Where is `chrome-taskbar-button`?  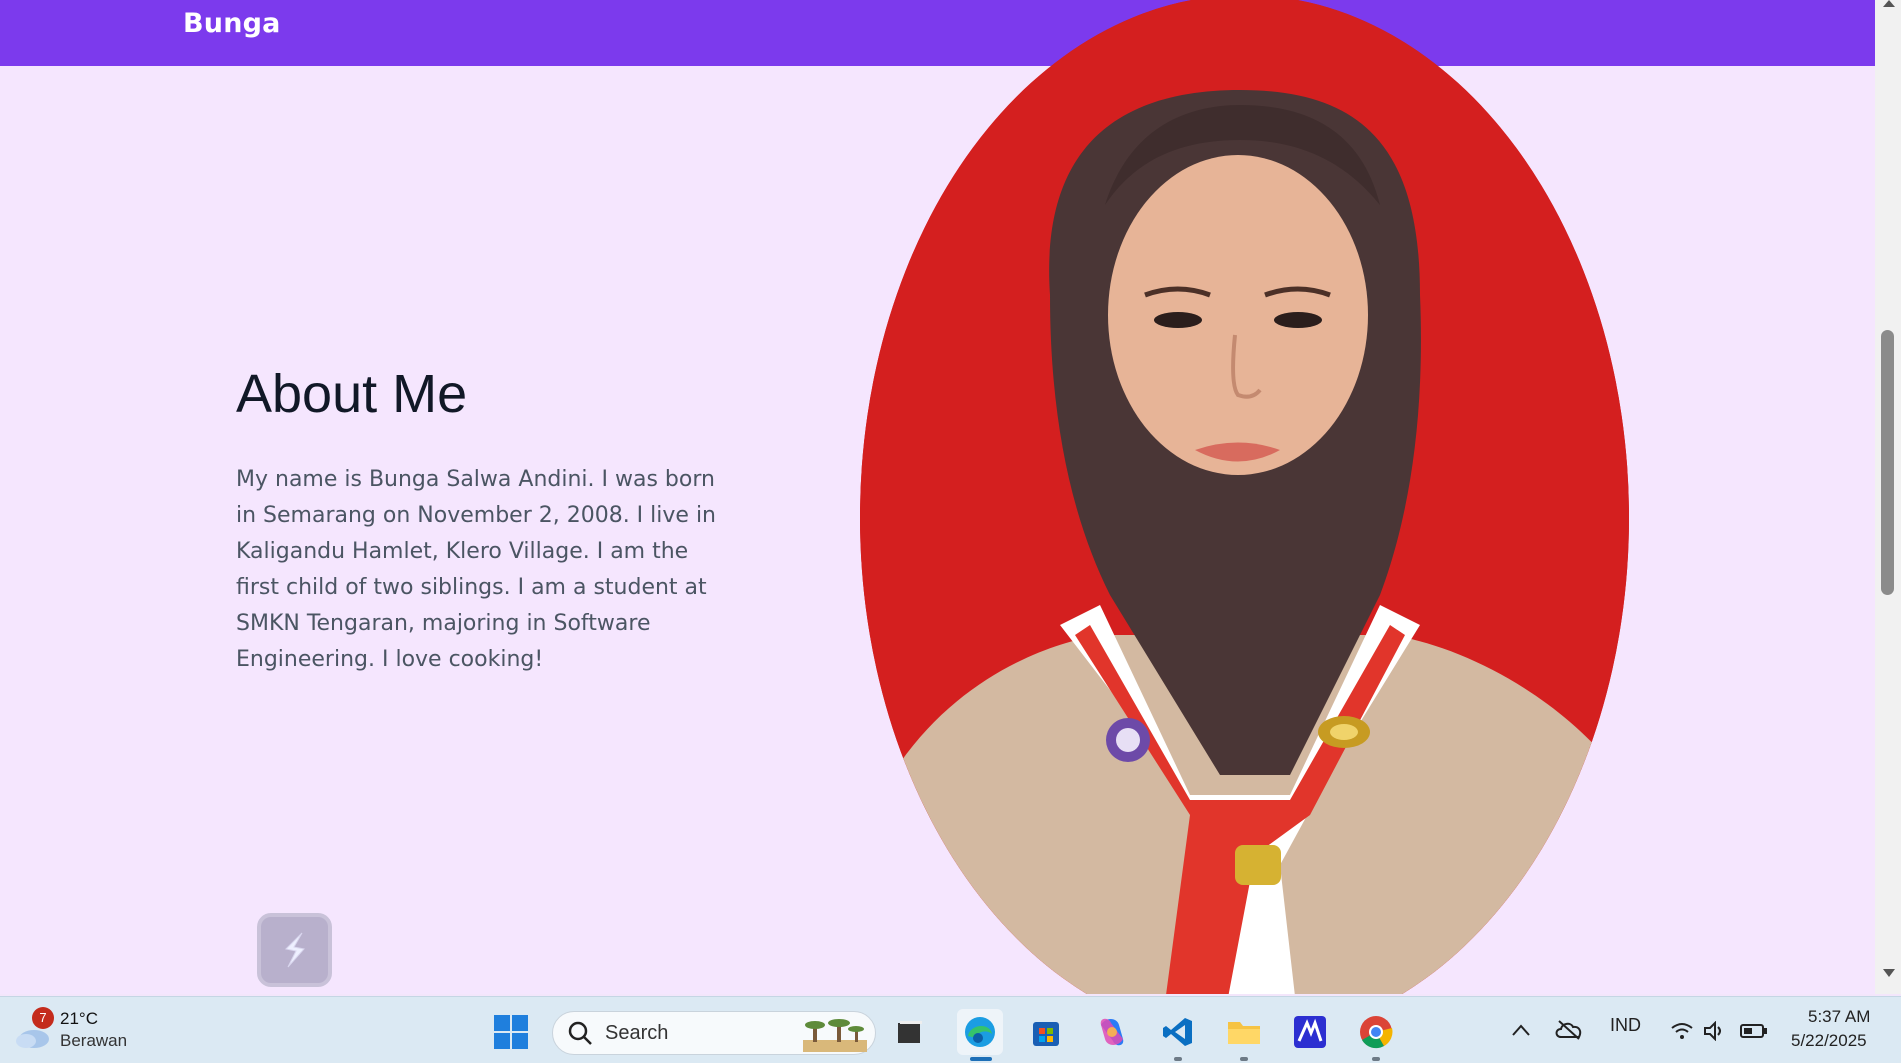 chrome-taskbar-button is located at coordinates (1376, 1032).